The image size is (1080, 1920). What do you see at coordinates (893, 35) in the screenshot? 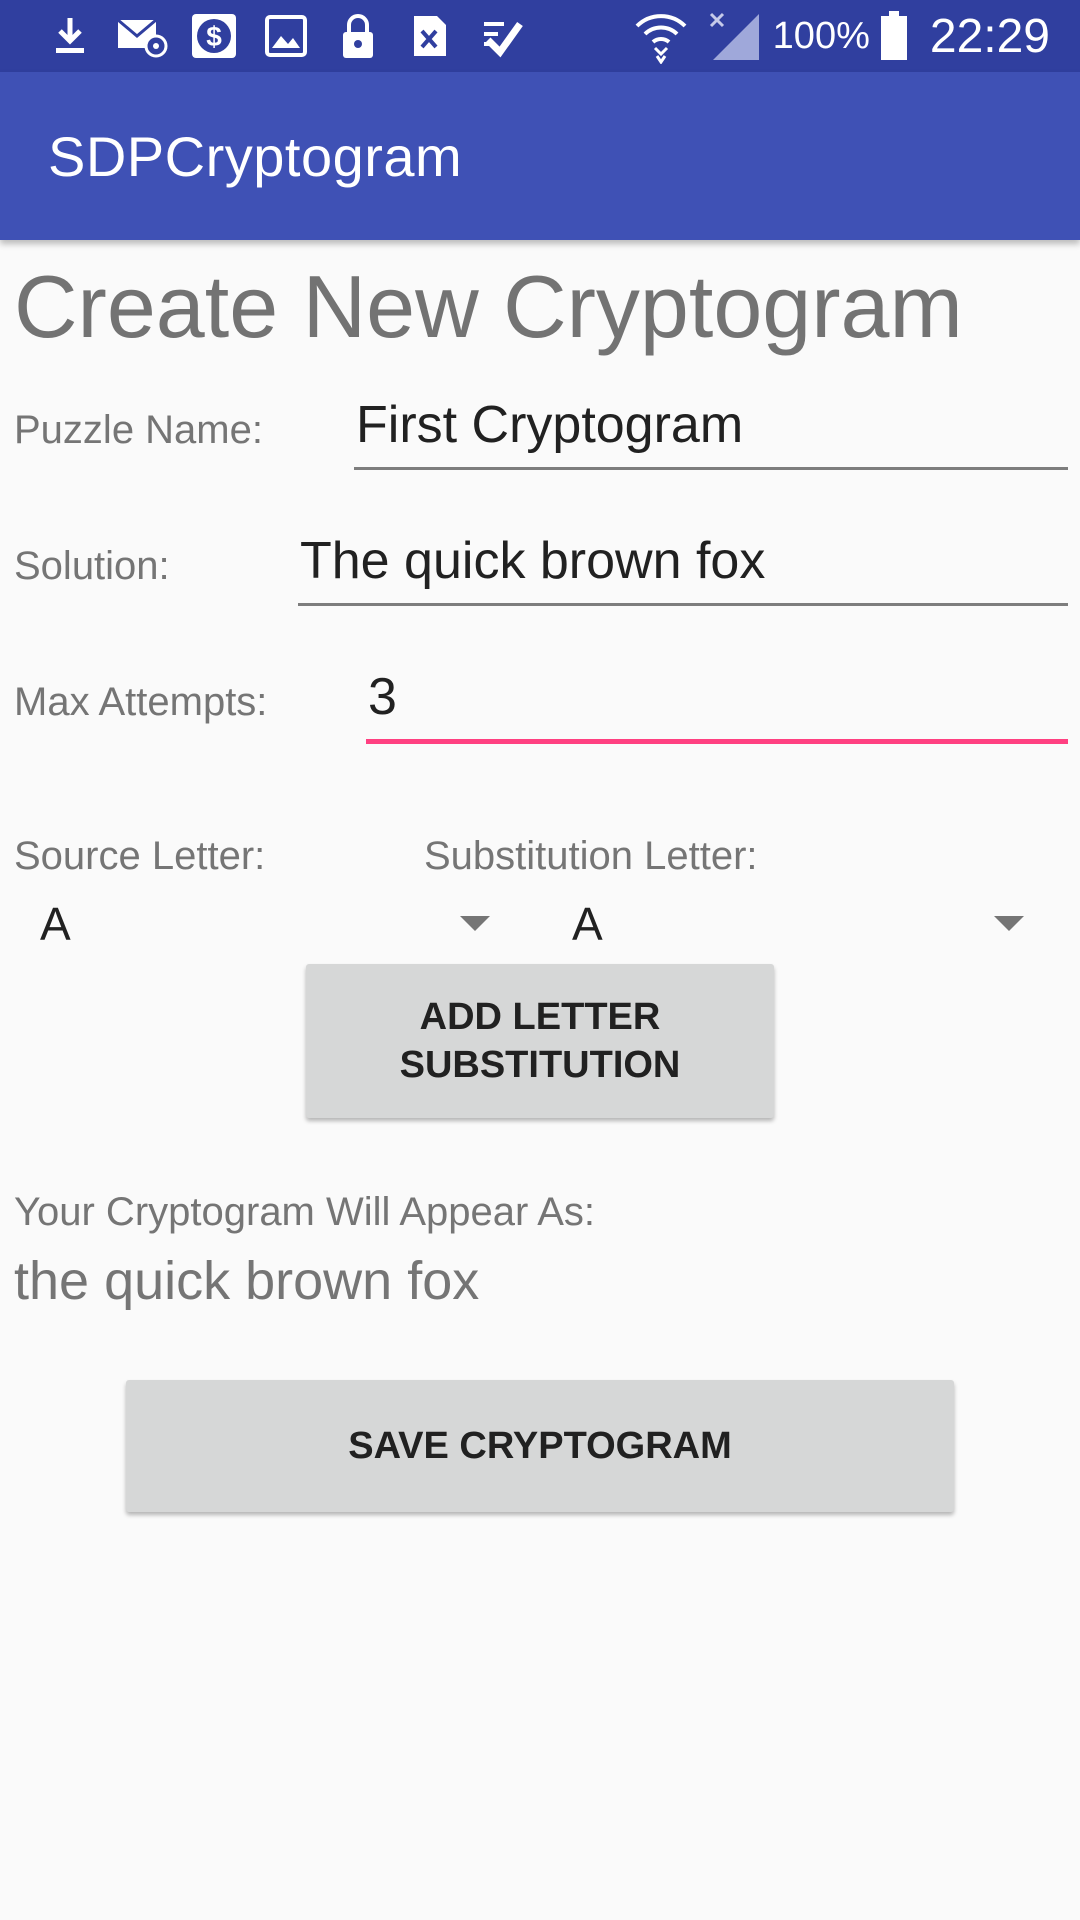
I see `battery-icon` at bounding box center [893, 35].